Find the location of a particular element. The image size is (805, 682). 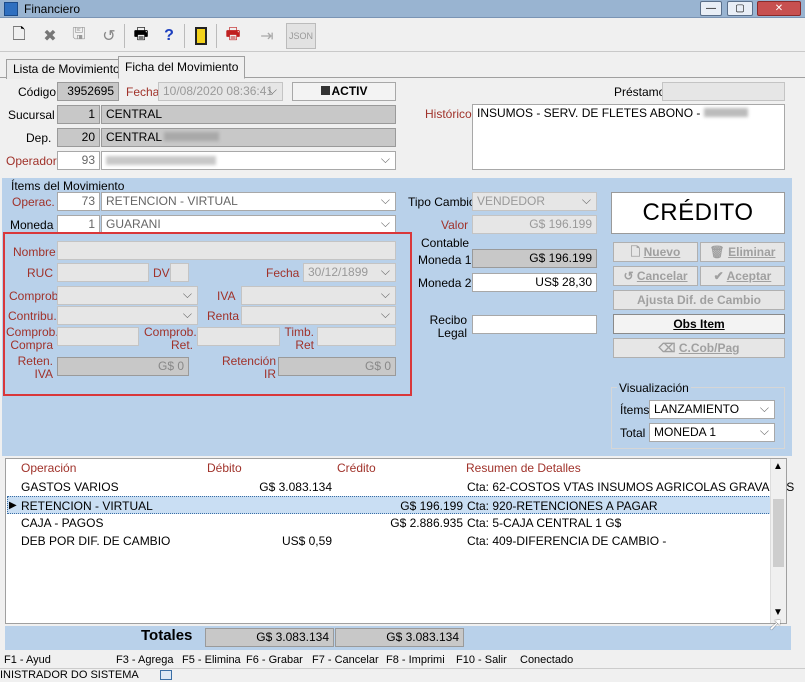

operador-label: Operador is located at coordinates (31, 161).